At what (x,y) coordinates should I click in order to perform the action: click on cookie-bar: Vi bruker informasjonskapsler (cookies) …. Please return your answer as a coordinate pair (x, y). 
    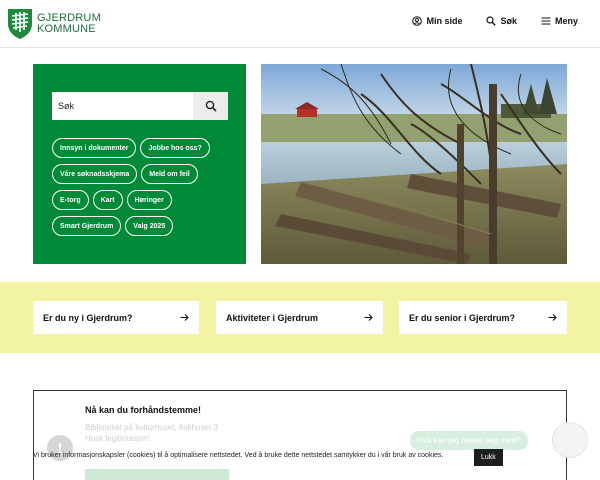
    Looking at the image, I should click on (300, 458).